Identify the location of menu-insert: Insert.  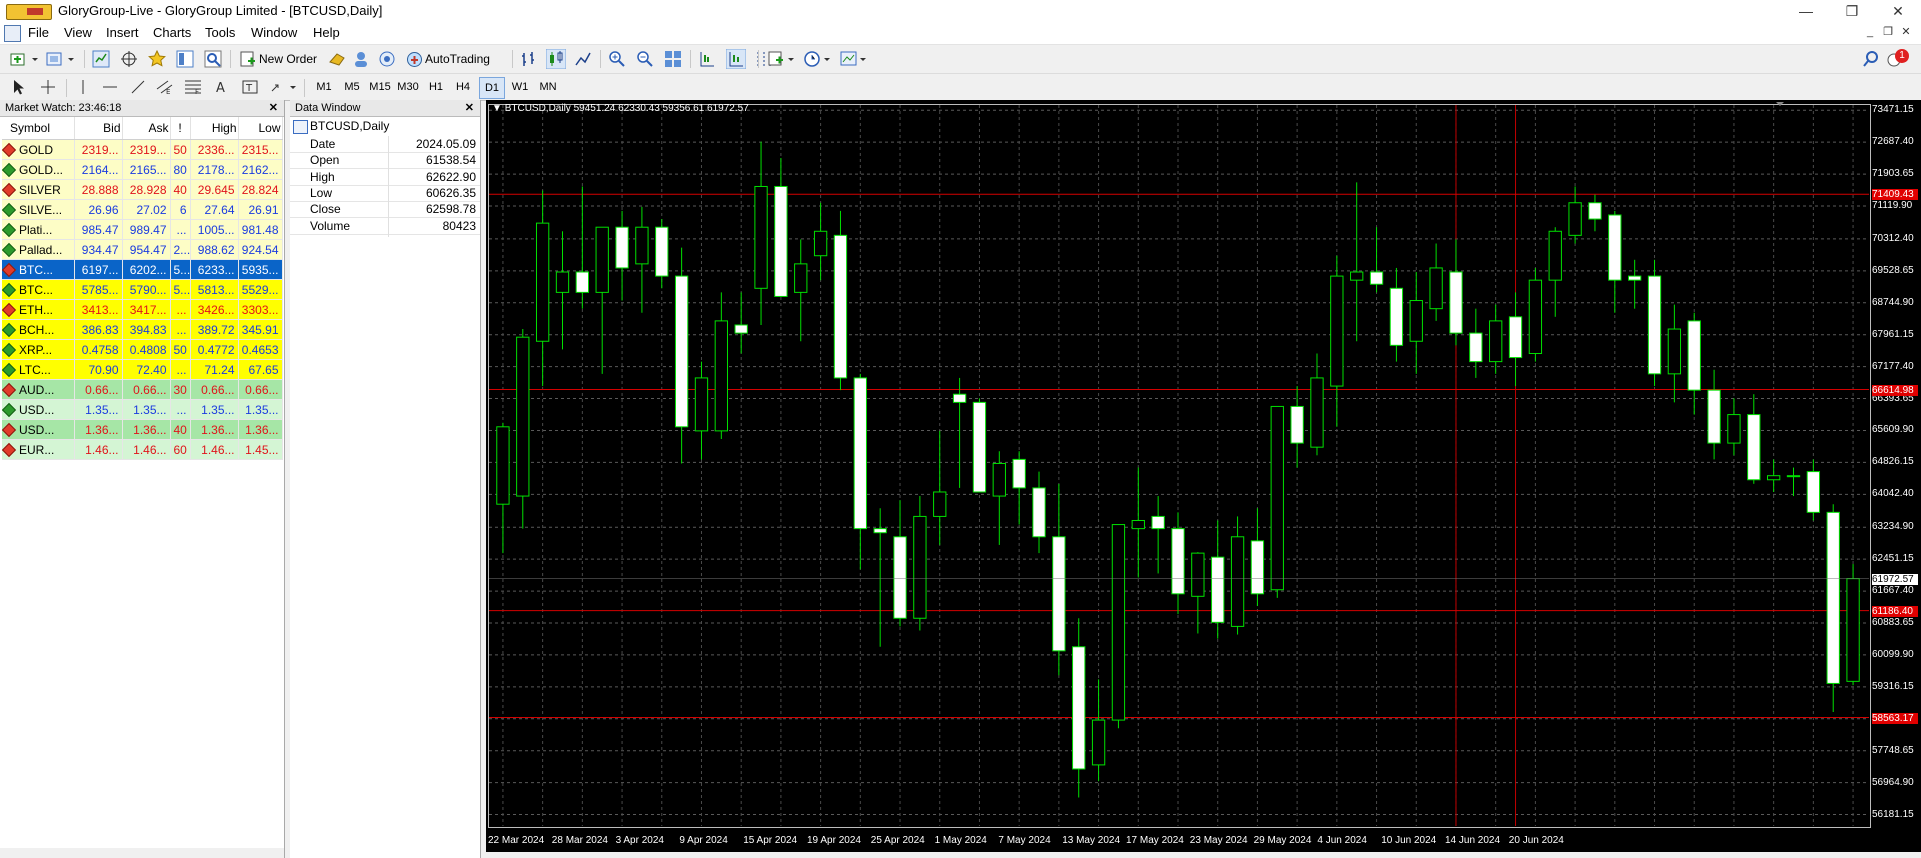
(122, 32).